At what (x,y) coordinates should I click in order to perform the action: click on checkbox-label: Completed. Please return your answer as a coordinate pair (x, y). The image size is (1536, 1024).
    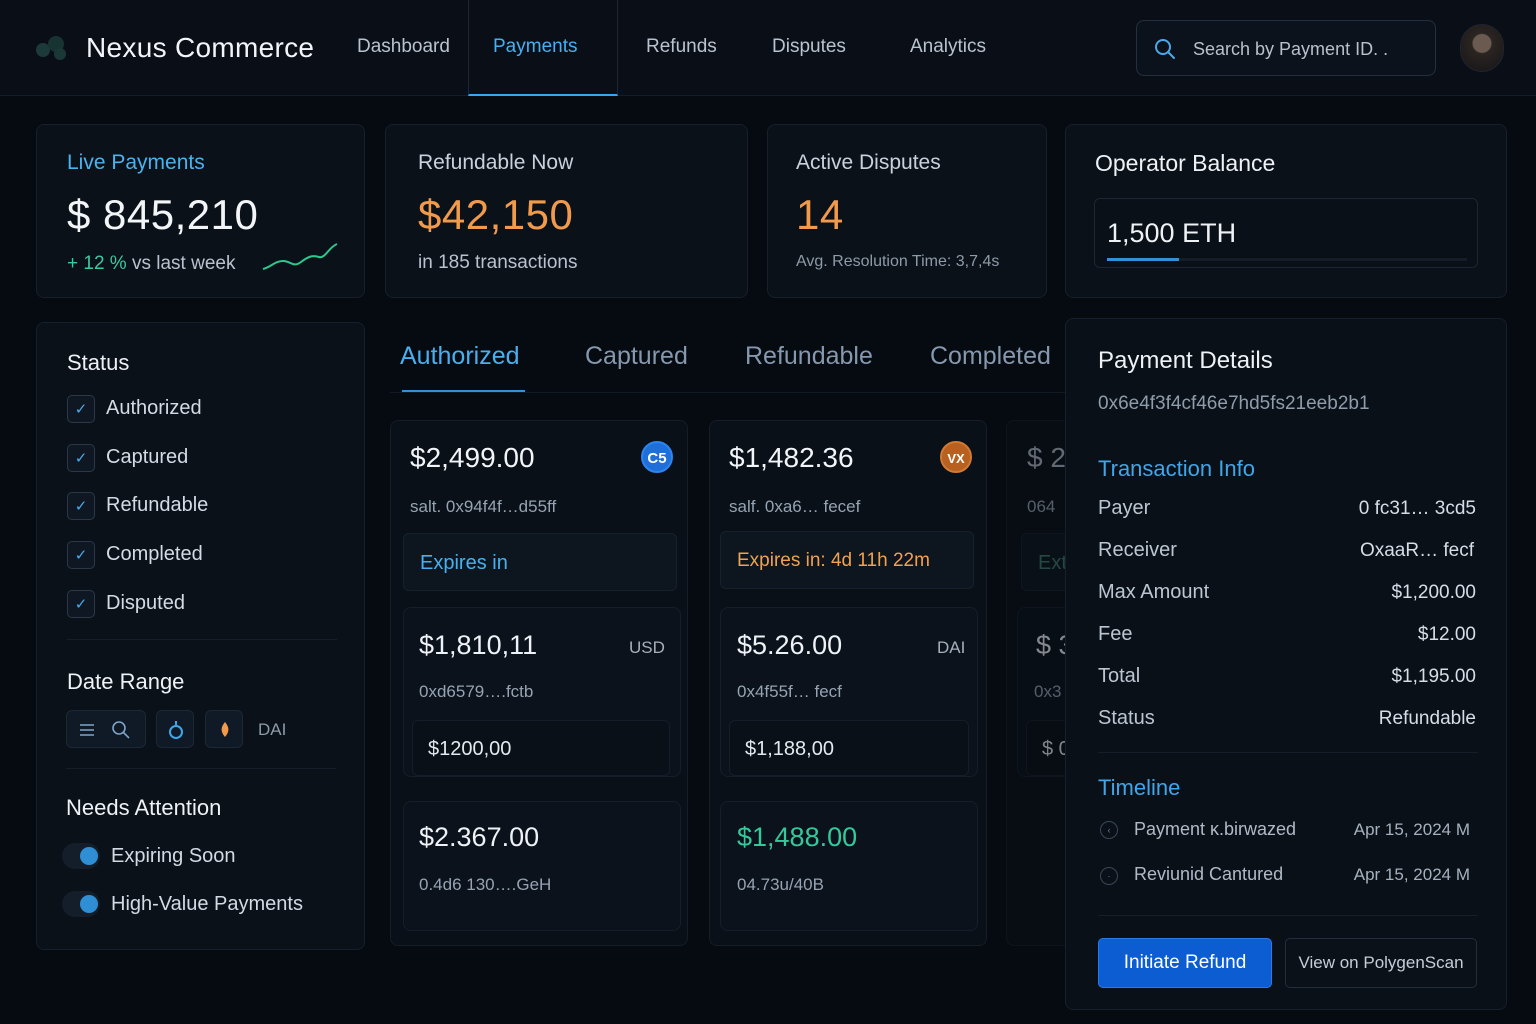
    Looking at the image, I should click on (154, 554).